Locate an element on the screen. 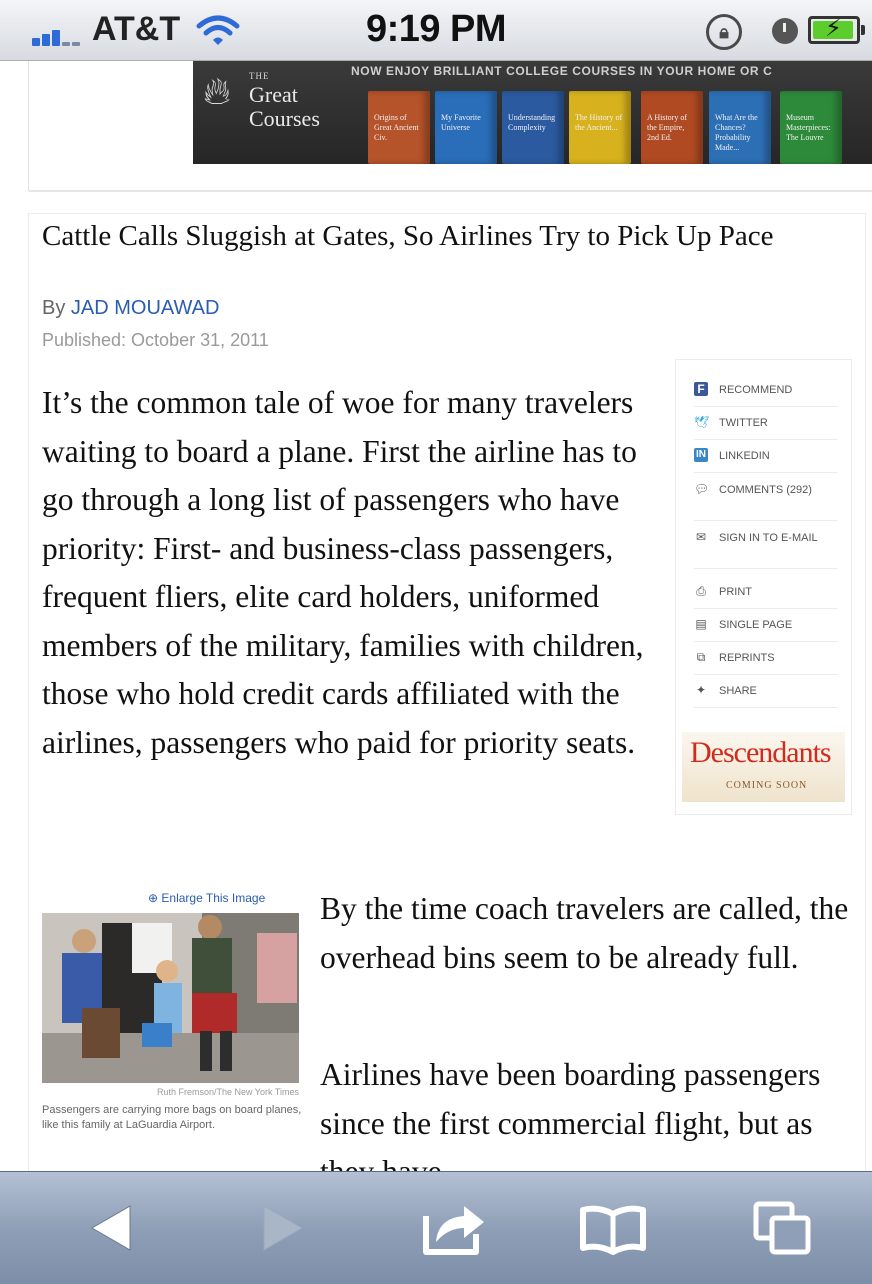  email-button: ✉︎ SIGN IN TO E-MAIL is located at coordinates (766, 549).